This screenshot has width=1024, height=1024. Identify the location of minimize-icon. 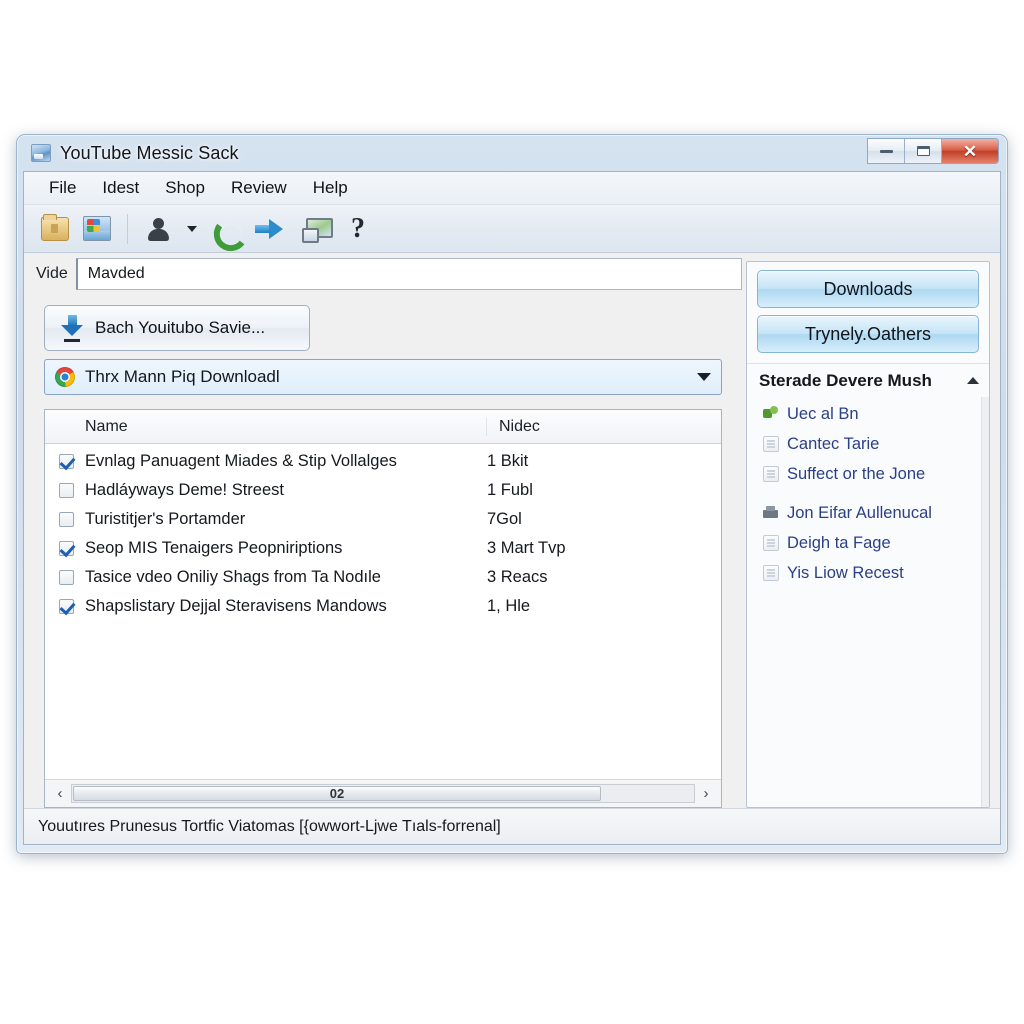
(886, 151).